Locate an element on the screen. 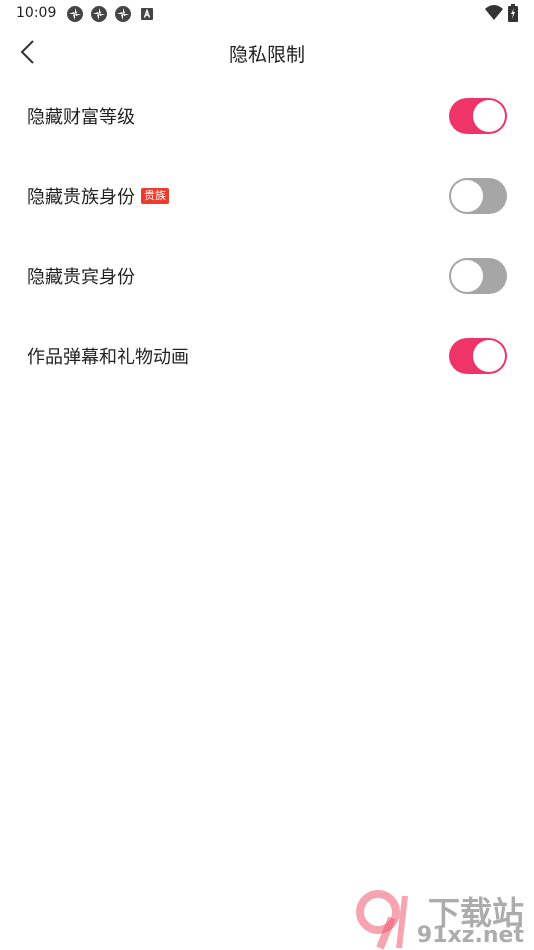 This screenshot has height=950, width=534. toggle-hide-vip-identity is located at coordinates (478, 276).